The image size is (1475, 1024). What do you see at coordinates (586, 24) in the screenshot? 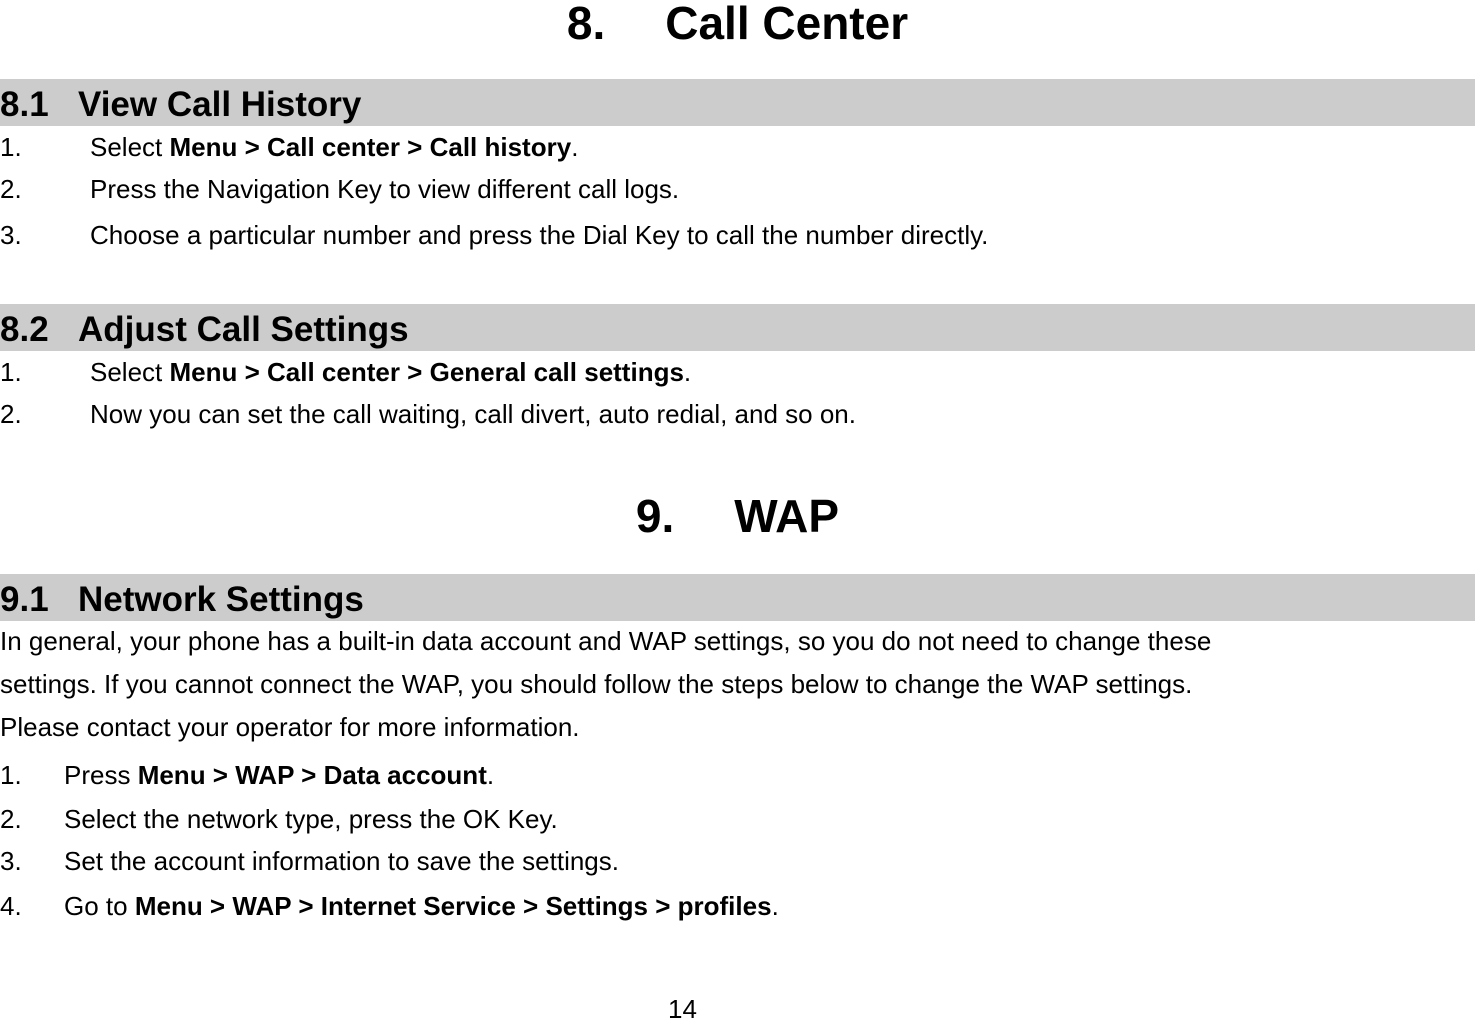
I see `chapter-number: 8.` at bounding box center [586, 24].